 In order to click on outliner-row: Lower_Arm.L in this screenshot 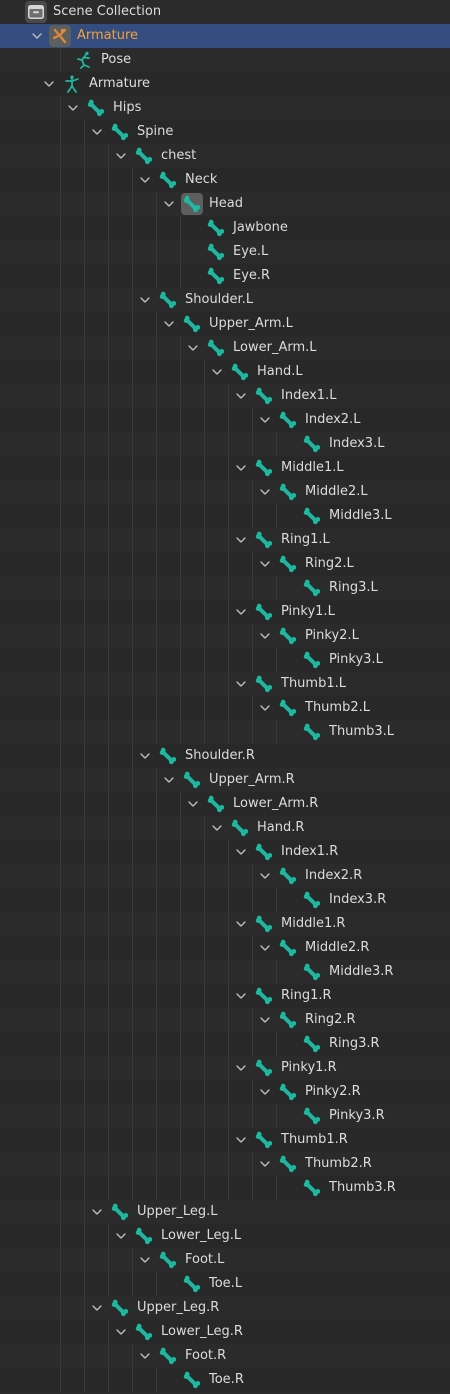, I will do `click(225, 348)`.